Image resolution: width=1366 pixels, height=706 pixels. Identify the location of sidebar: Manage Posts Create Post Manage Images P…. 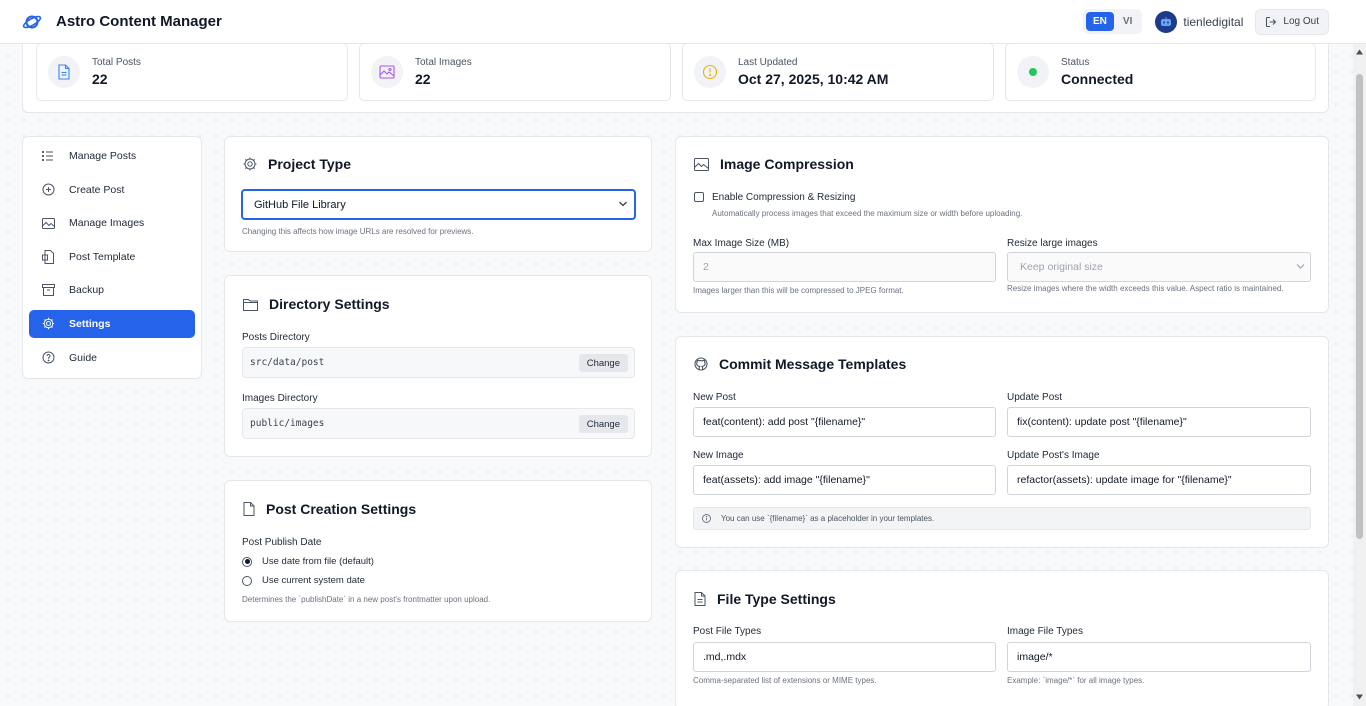
(112, 257).